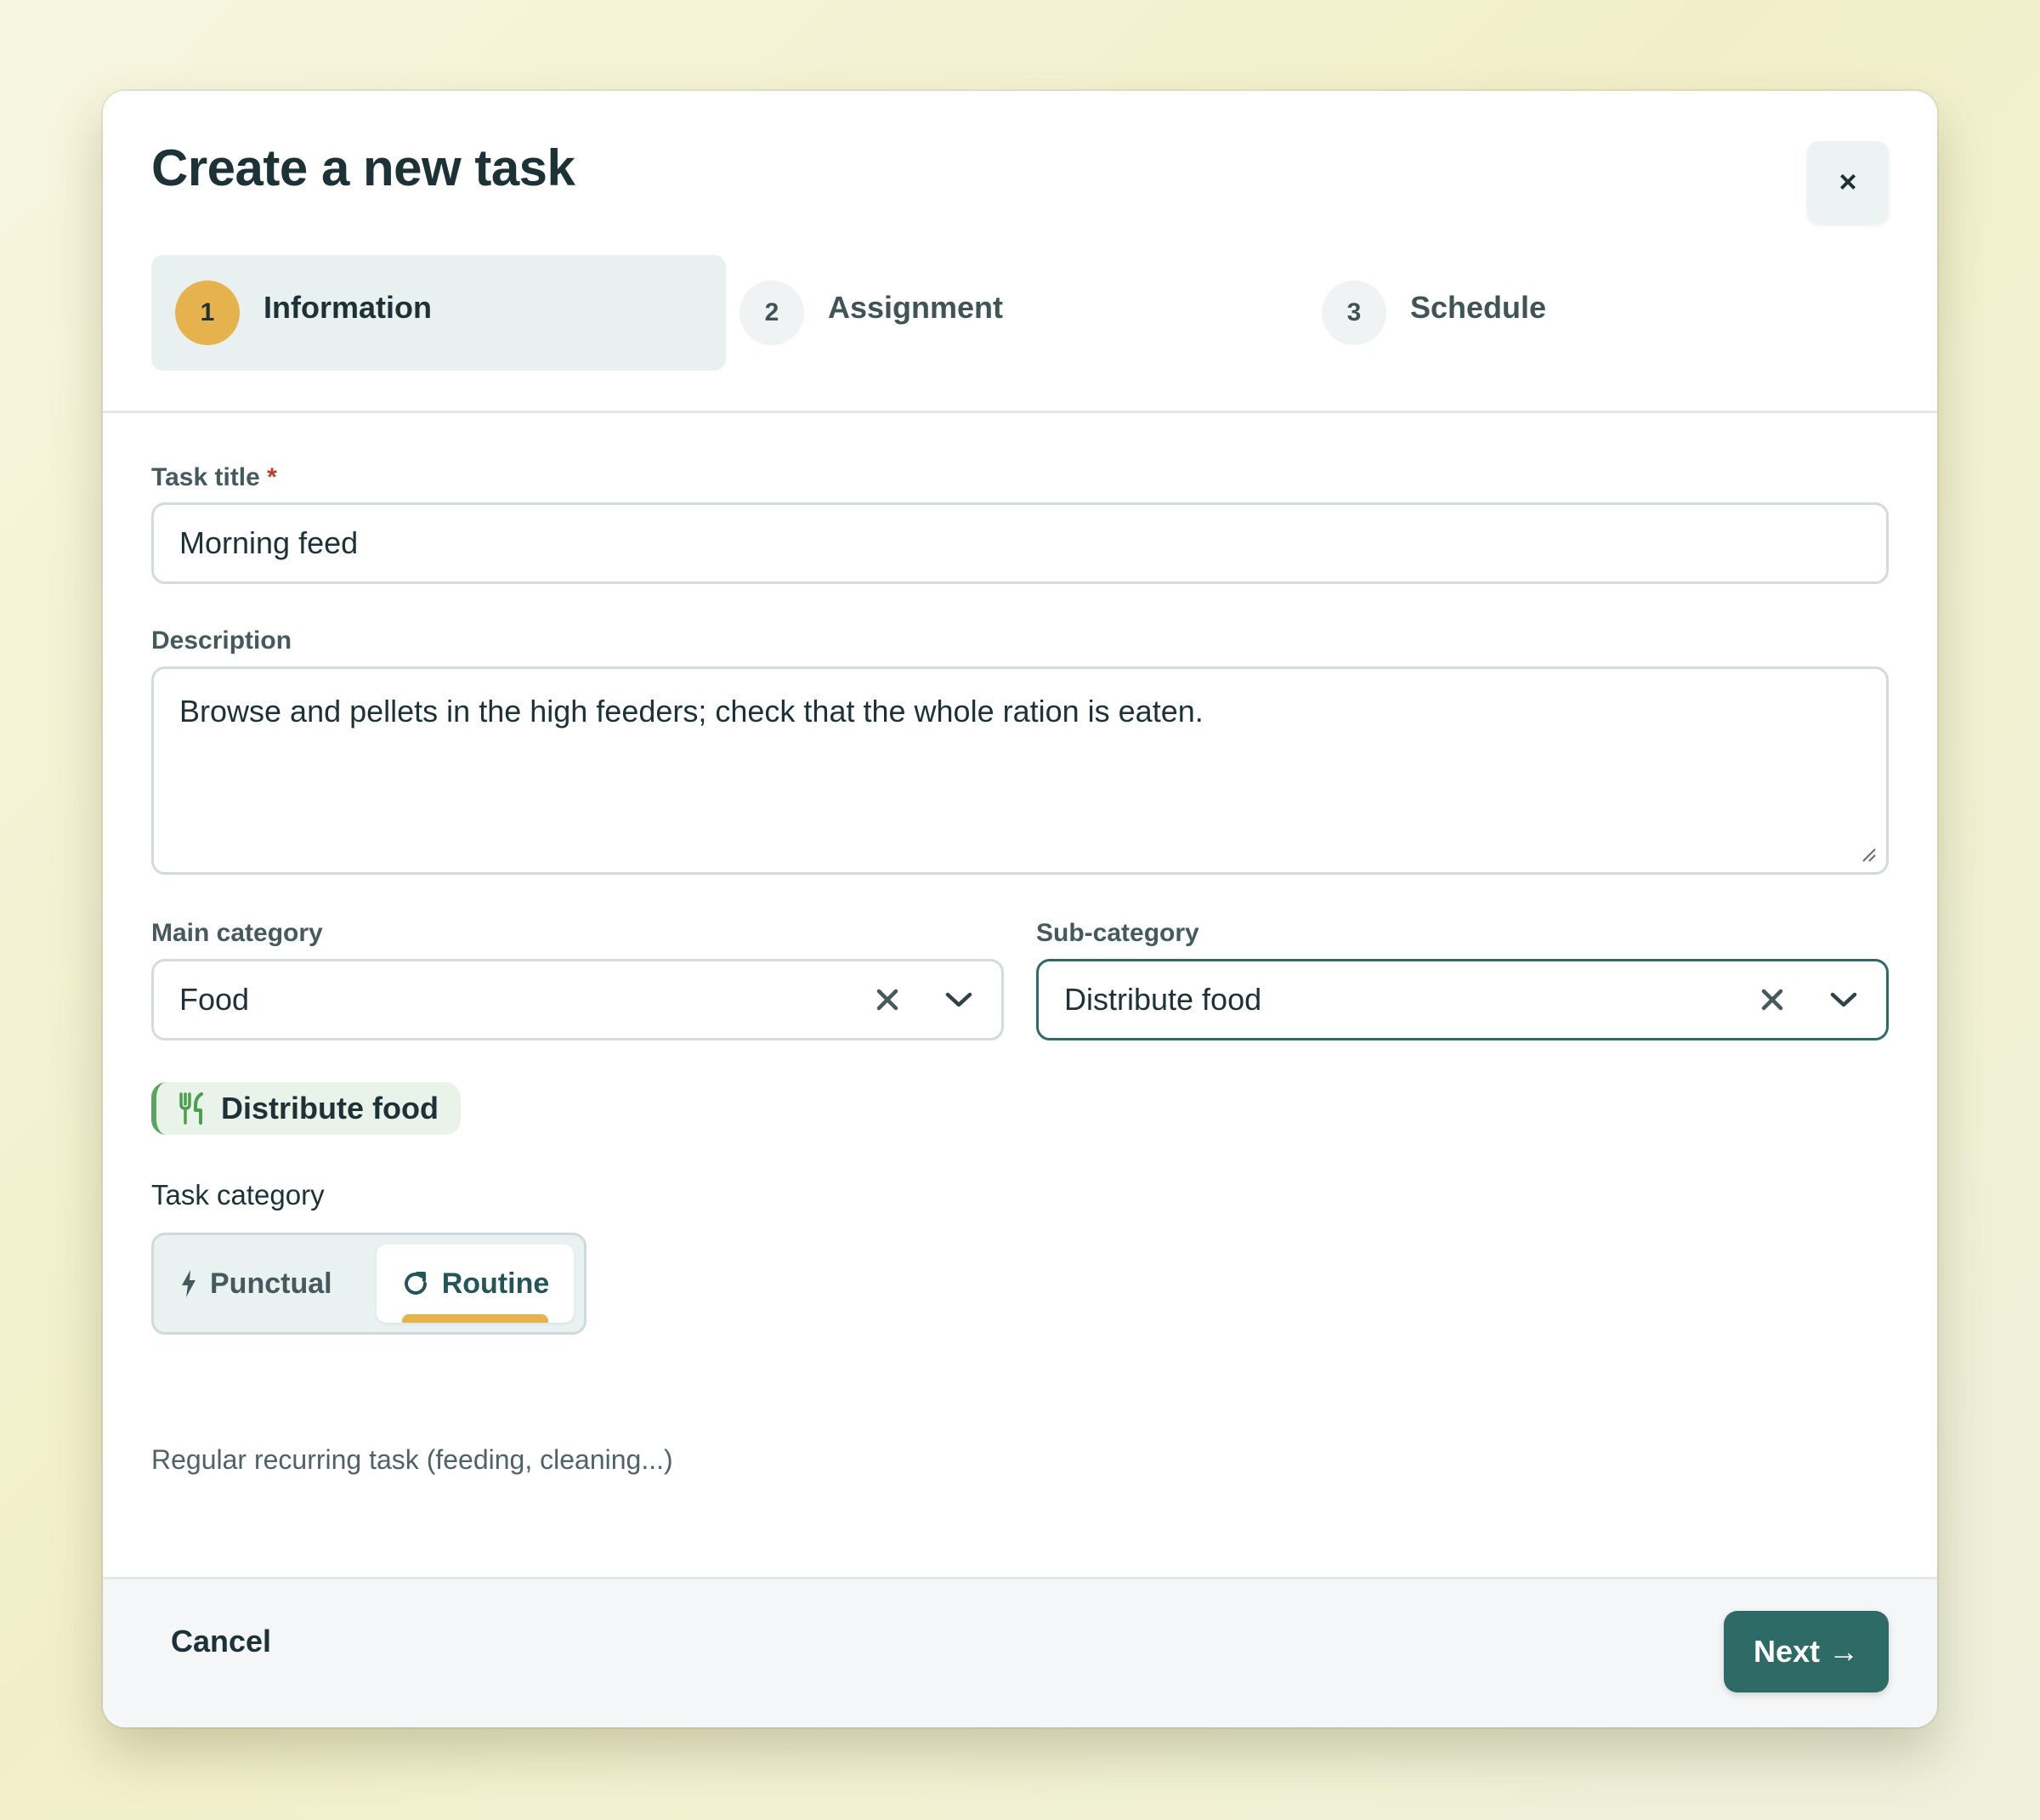 This screenshot has width=2040, height=1820. What do you see at coordinates (1869, 854) in the screenshot?
I see `resize-handle-icon` at bounding box center [1869, 854].